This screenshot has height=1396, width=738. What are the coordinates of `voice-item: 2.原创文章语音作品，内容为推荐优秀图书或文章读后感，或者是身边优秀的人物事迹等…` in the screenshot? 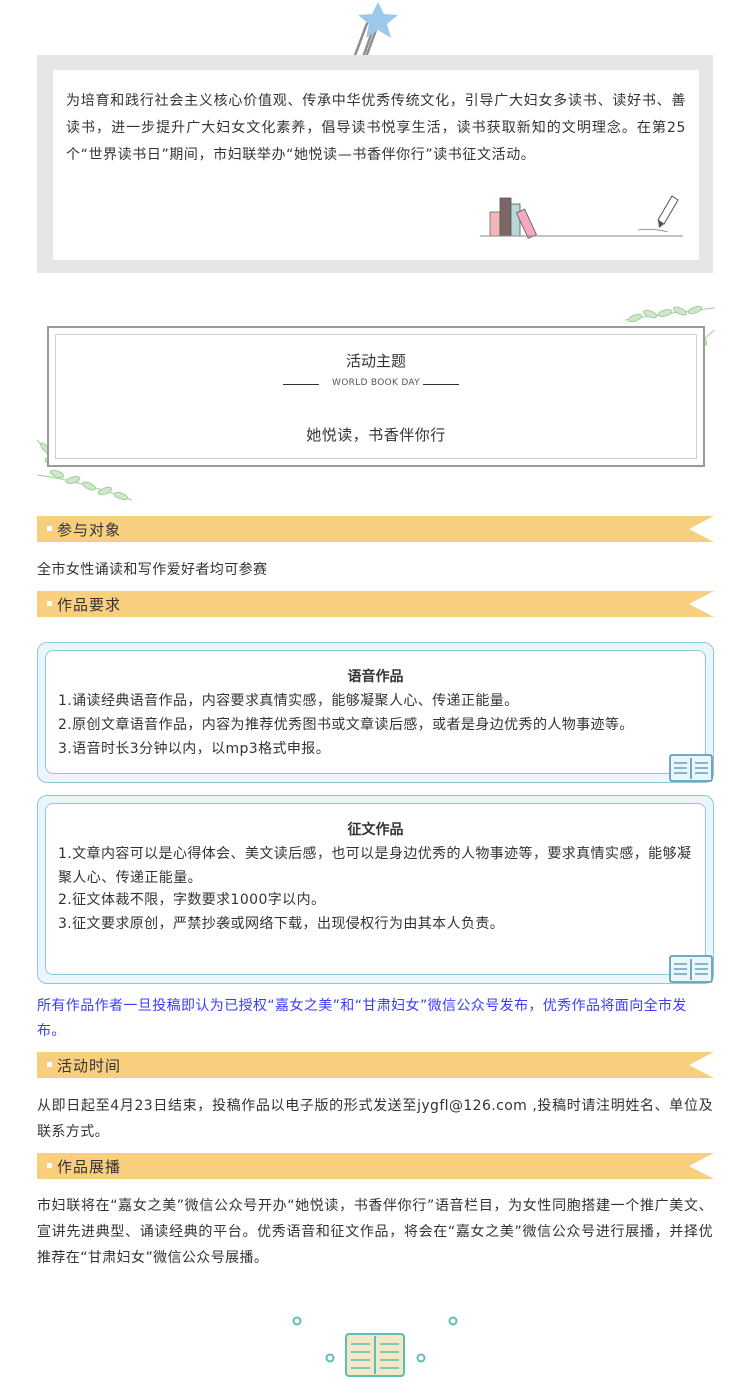 It's located at (346, 725).